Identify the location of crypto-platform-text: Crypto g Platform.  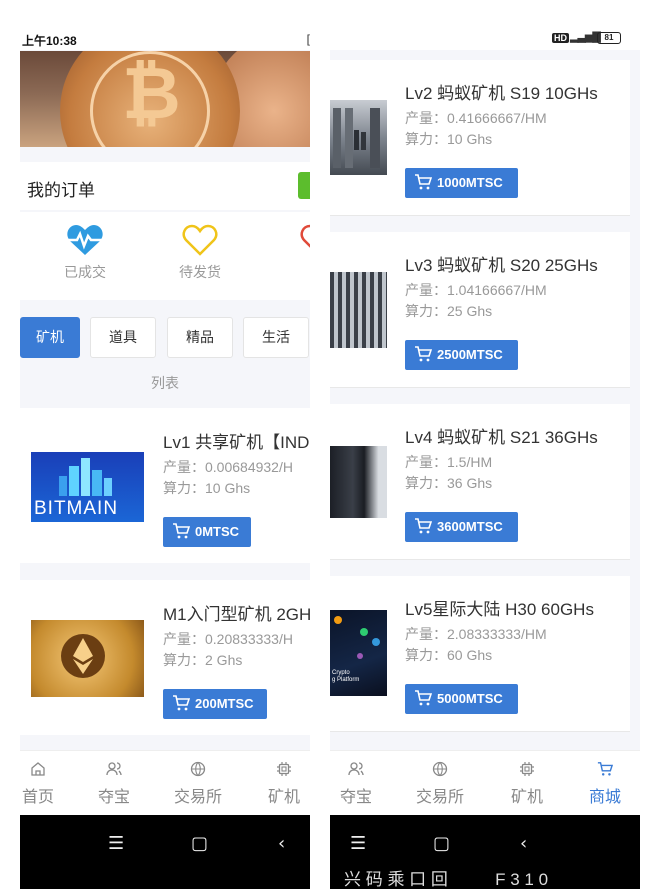
(346, 676).